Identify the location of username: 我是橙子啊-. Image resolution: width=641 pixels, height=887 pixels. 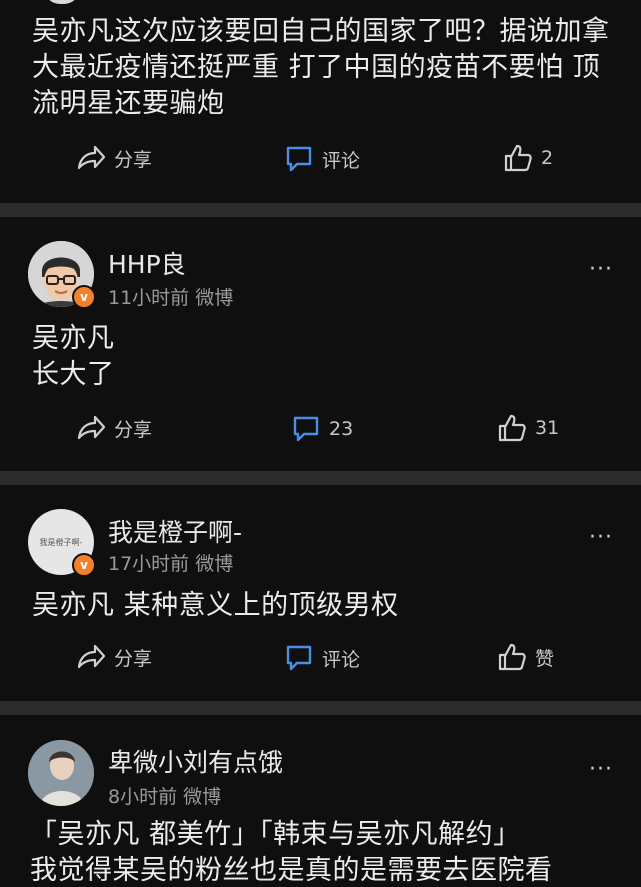
(175, 531).